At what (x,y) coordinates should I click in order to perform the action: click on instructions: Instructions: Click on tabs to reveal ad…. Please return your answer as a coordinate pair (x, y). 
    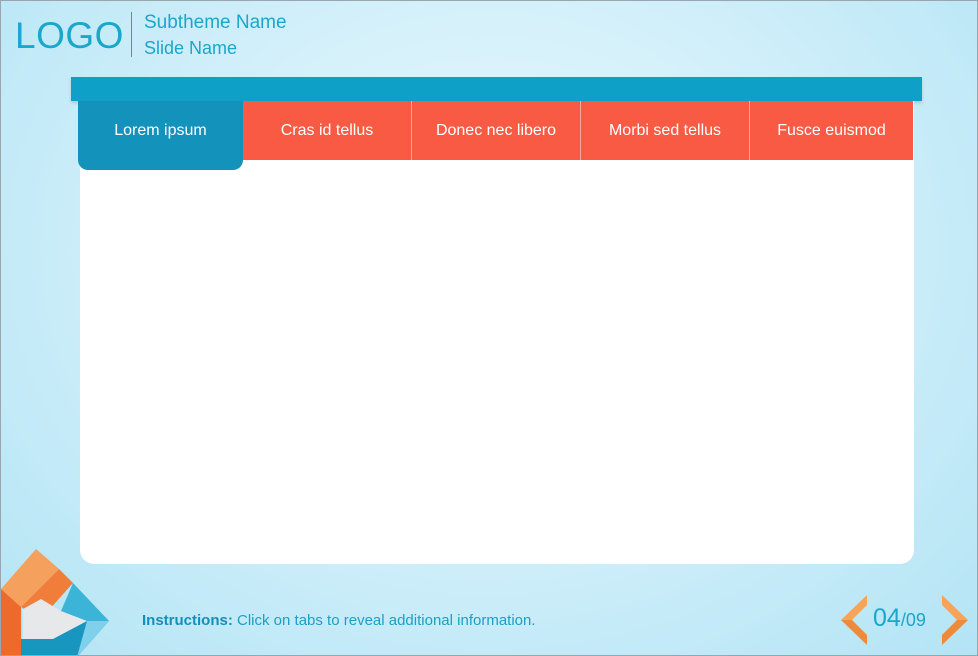
    Looking at the image, I should click on (339, 620).